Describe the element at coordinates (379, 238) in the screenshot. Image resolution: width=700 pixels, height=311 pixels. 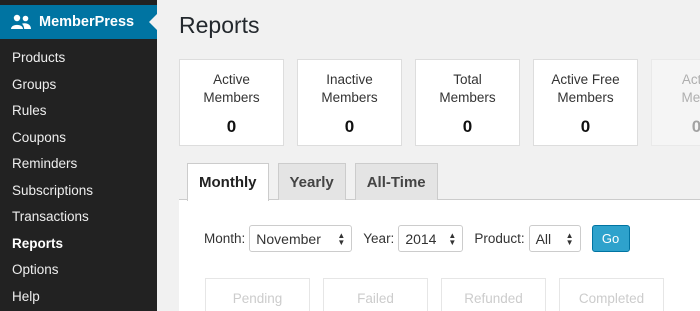
I see `year-label: Year:` at that location.